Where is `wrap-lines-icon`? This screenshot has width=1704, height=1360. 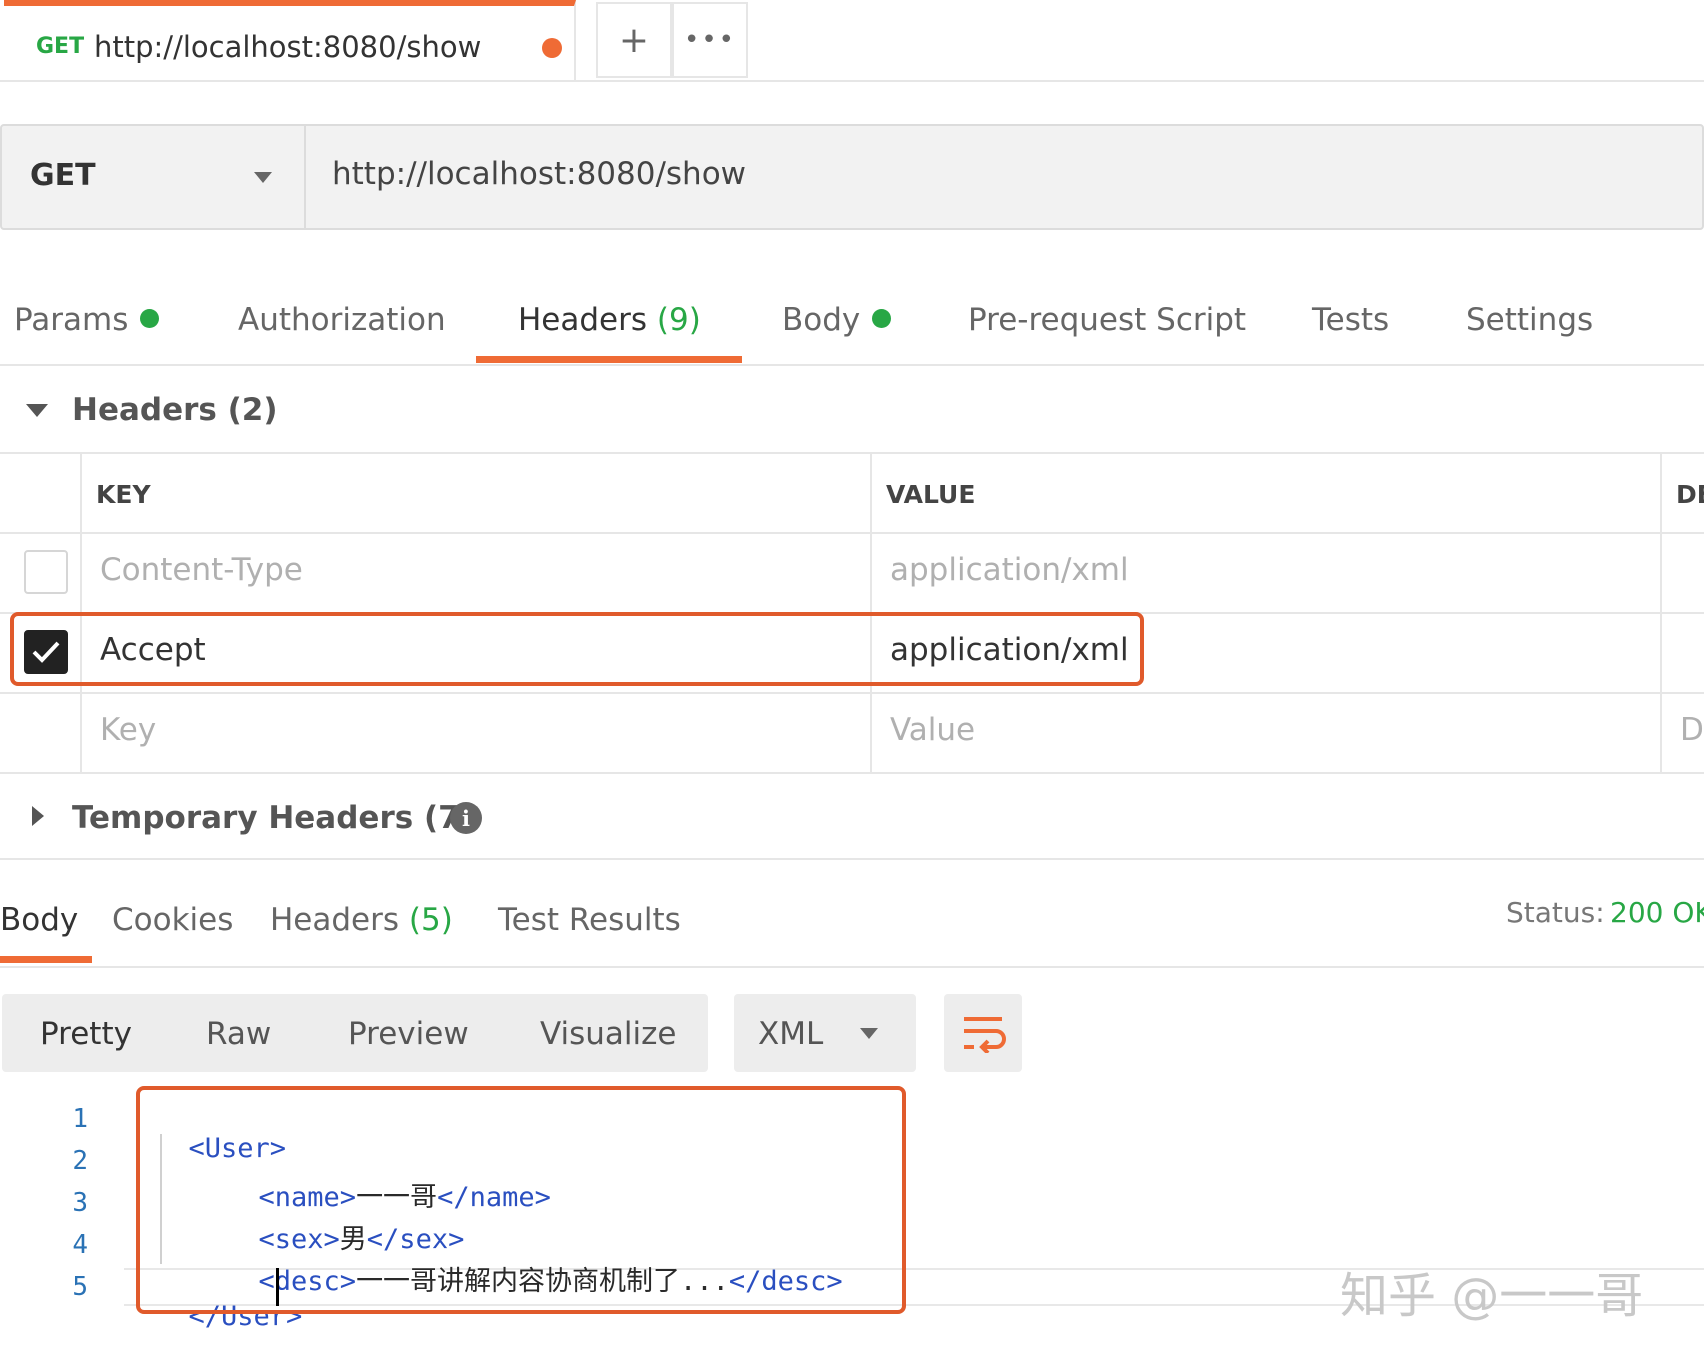
wrap-lines-icon is located at coordinates (985, 1035).